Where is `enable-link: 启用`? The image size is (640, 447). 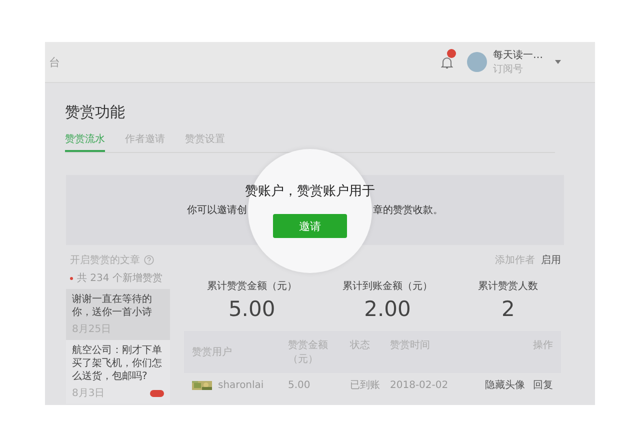 enable-link: 启用 is located at coordinates (551, 260).